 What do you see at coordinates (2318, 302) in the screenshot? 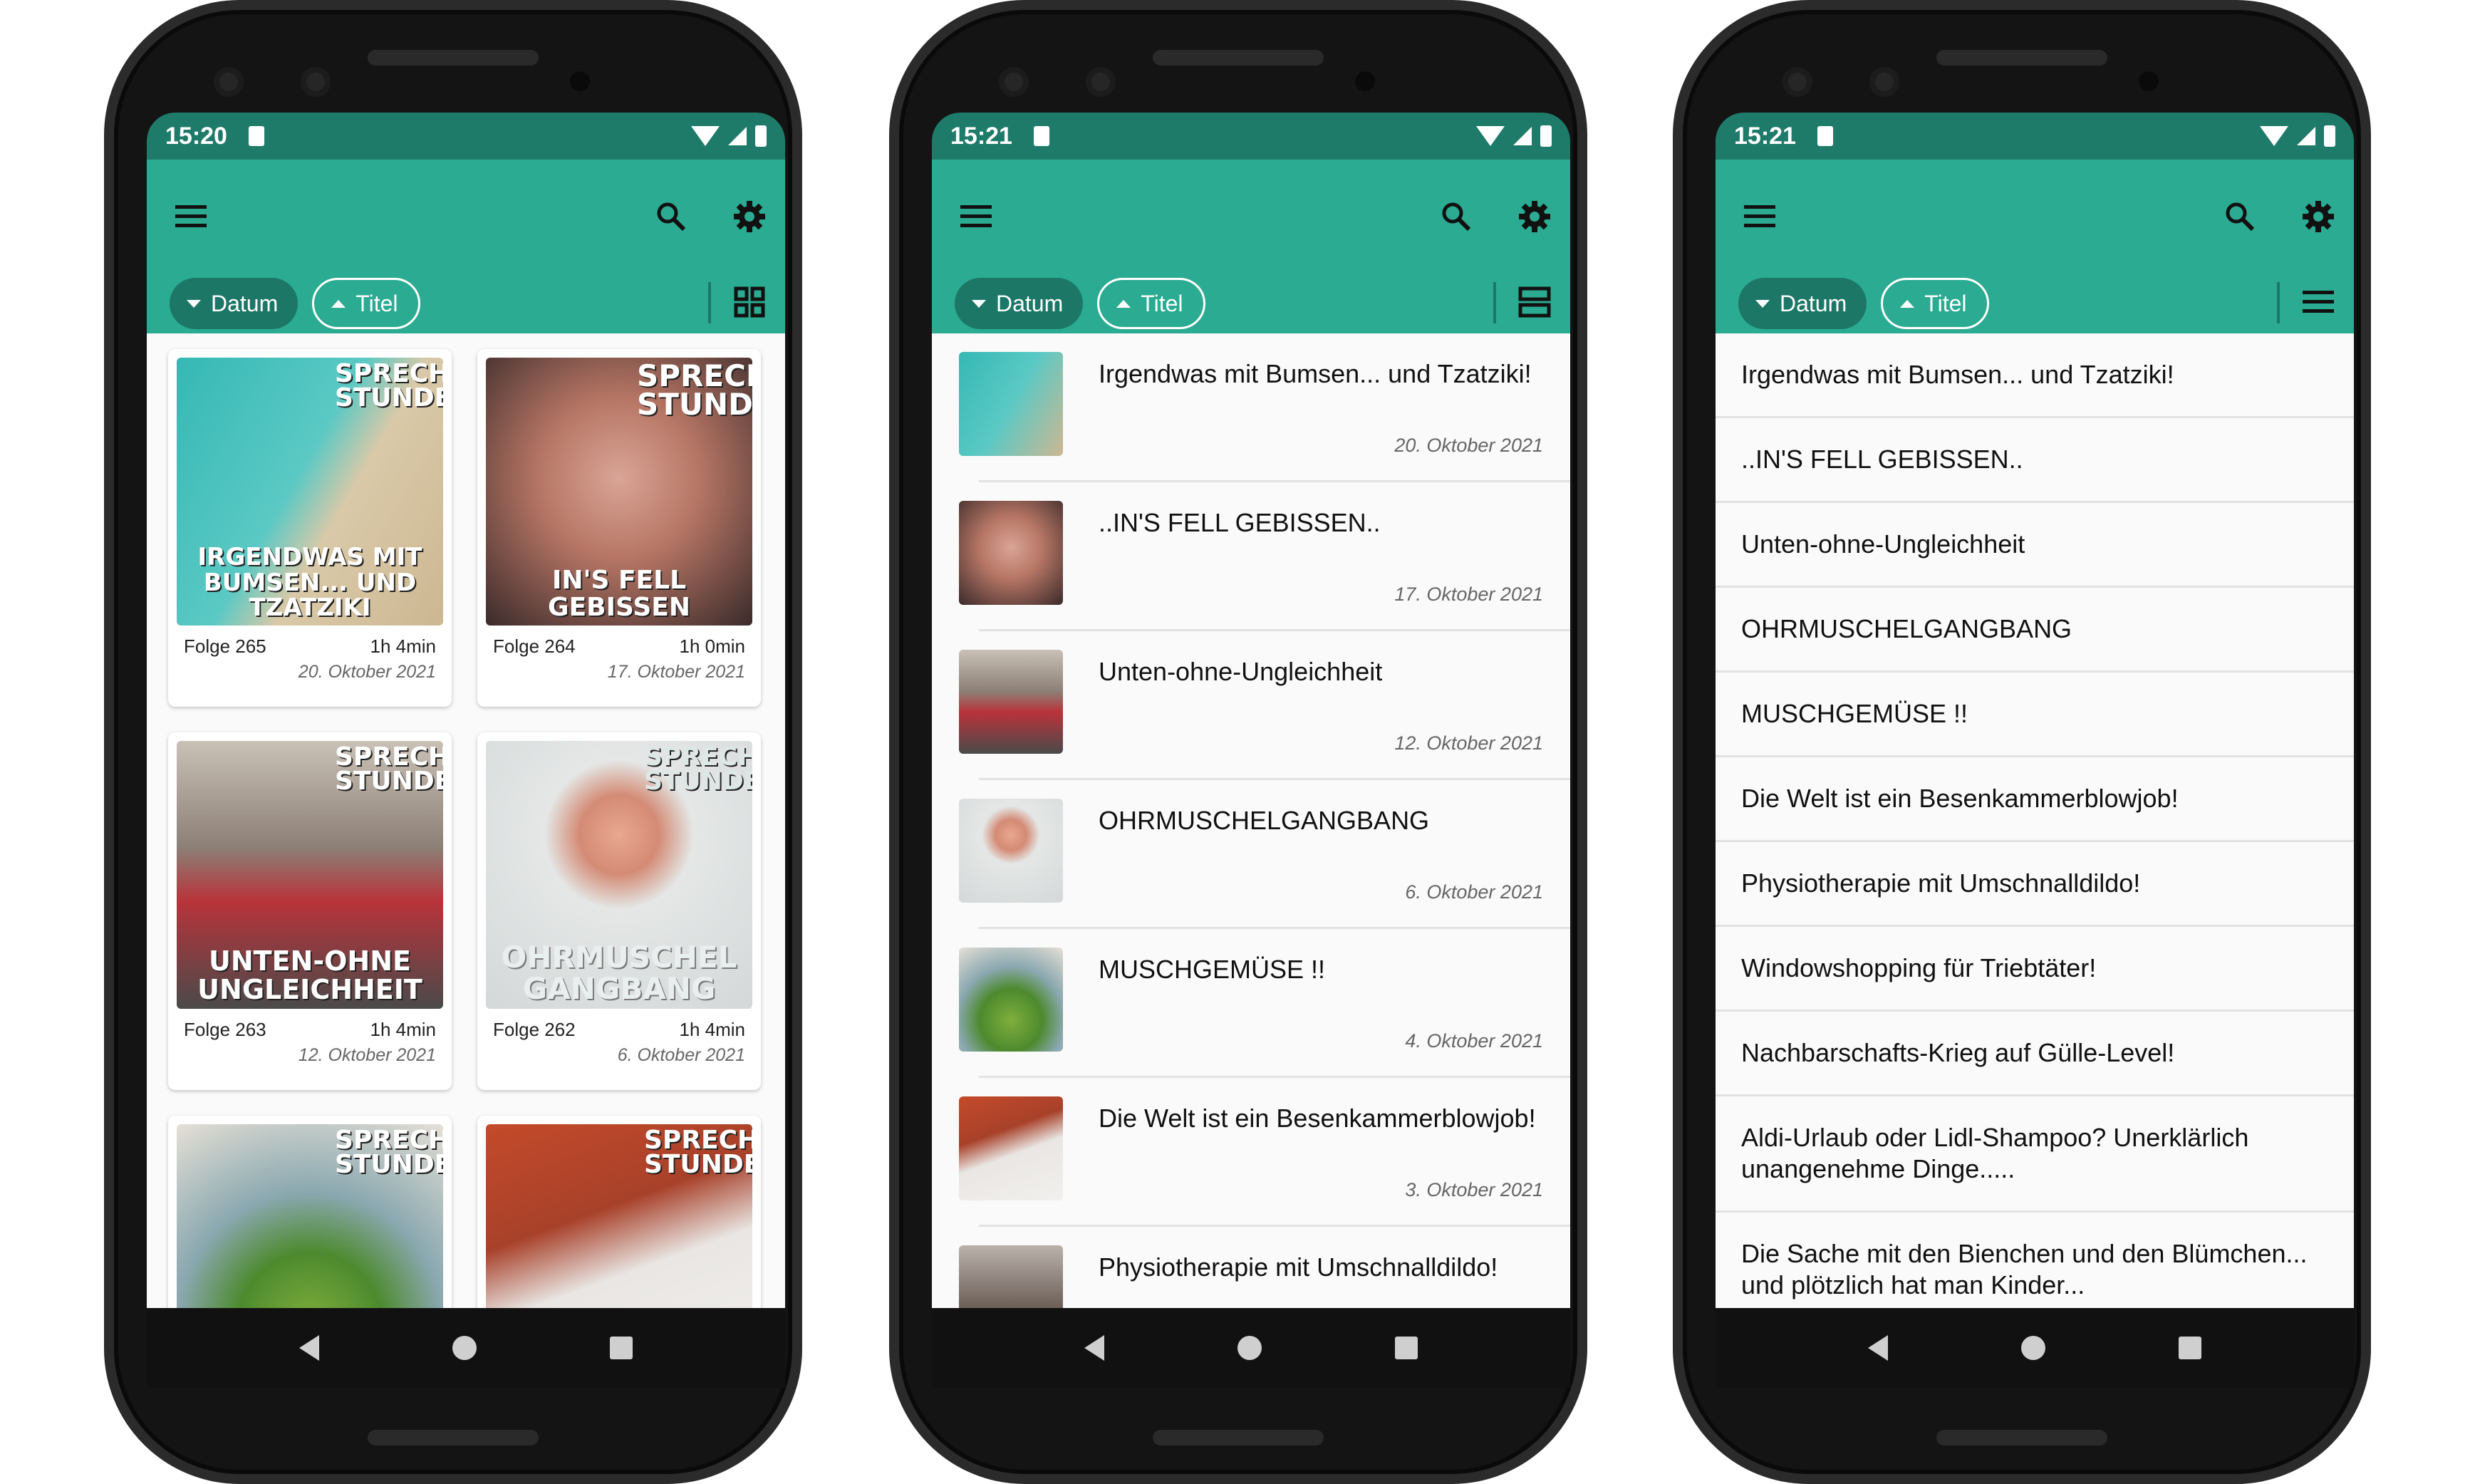
I see `compact-list-icon` at bounding box center [2318, 302].